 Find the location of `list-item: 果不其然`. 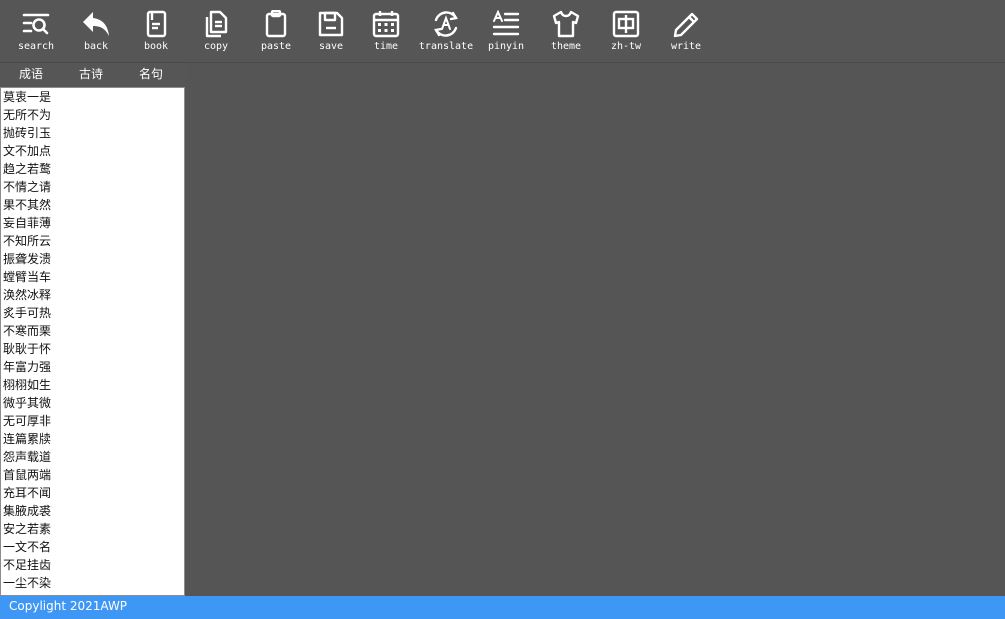

list-item: 果不其然 is located at coordinates (92, 205).